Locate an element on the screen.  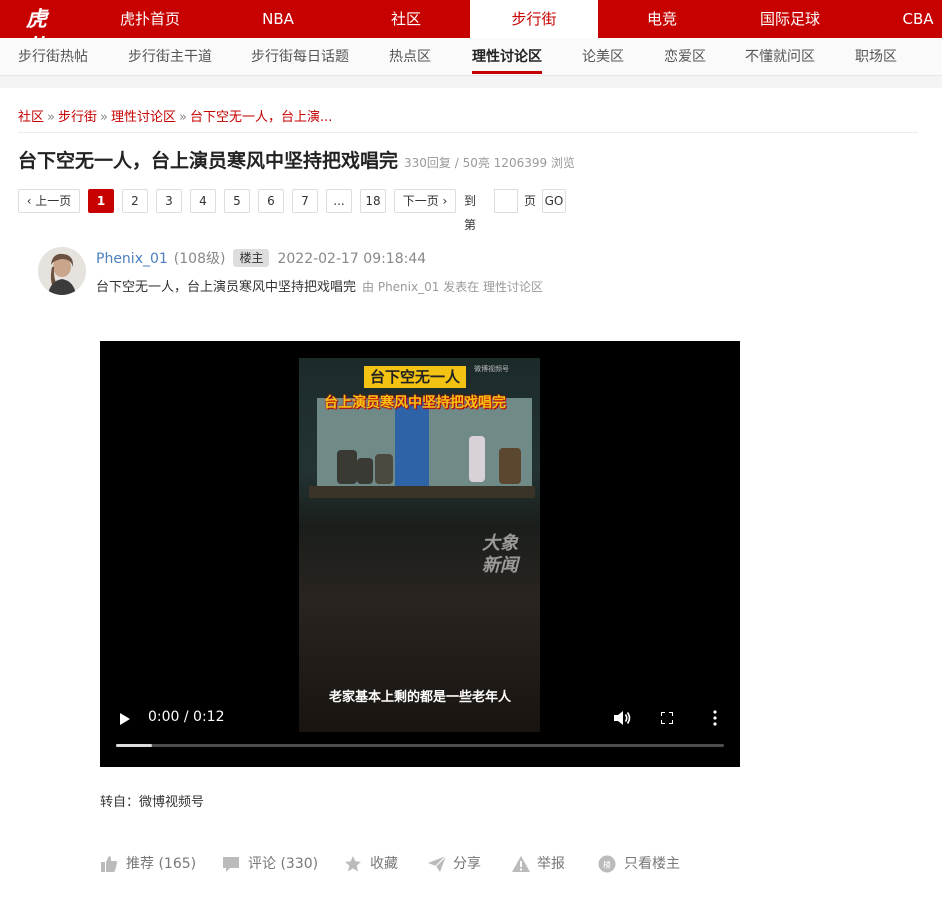
post-source: 转自：微博视频号 is located at coordinates (152, 802).